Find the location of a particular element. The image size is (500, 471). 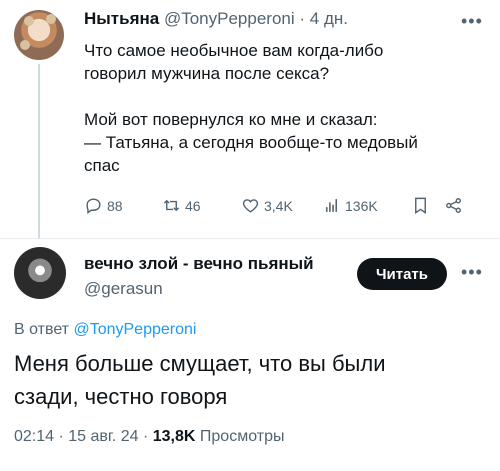

views-button: 136K is located at coordinates (350, 205).